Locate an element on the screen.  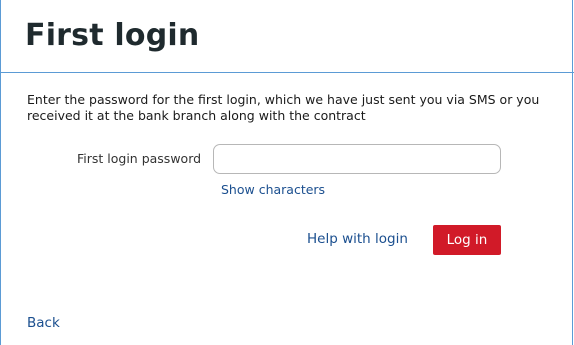
password-label: First login password is located at coordinates (139, 158).